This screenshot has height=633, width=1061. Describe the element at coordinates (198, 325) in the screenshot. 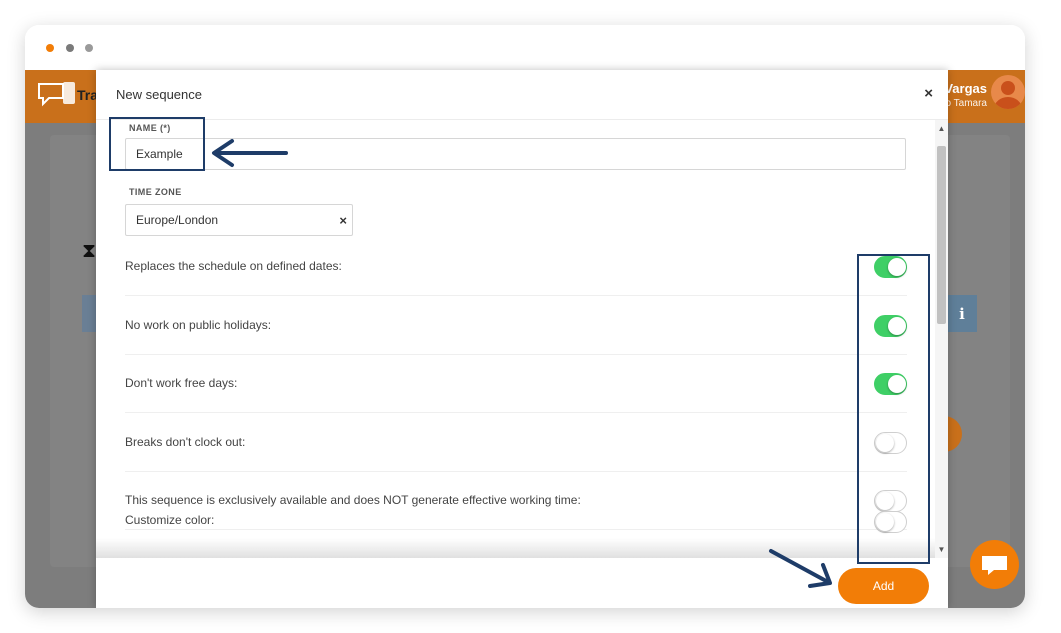

I see `option-label: No work on public holidays:` at that location.